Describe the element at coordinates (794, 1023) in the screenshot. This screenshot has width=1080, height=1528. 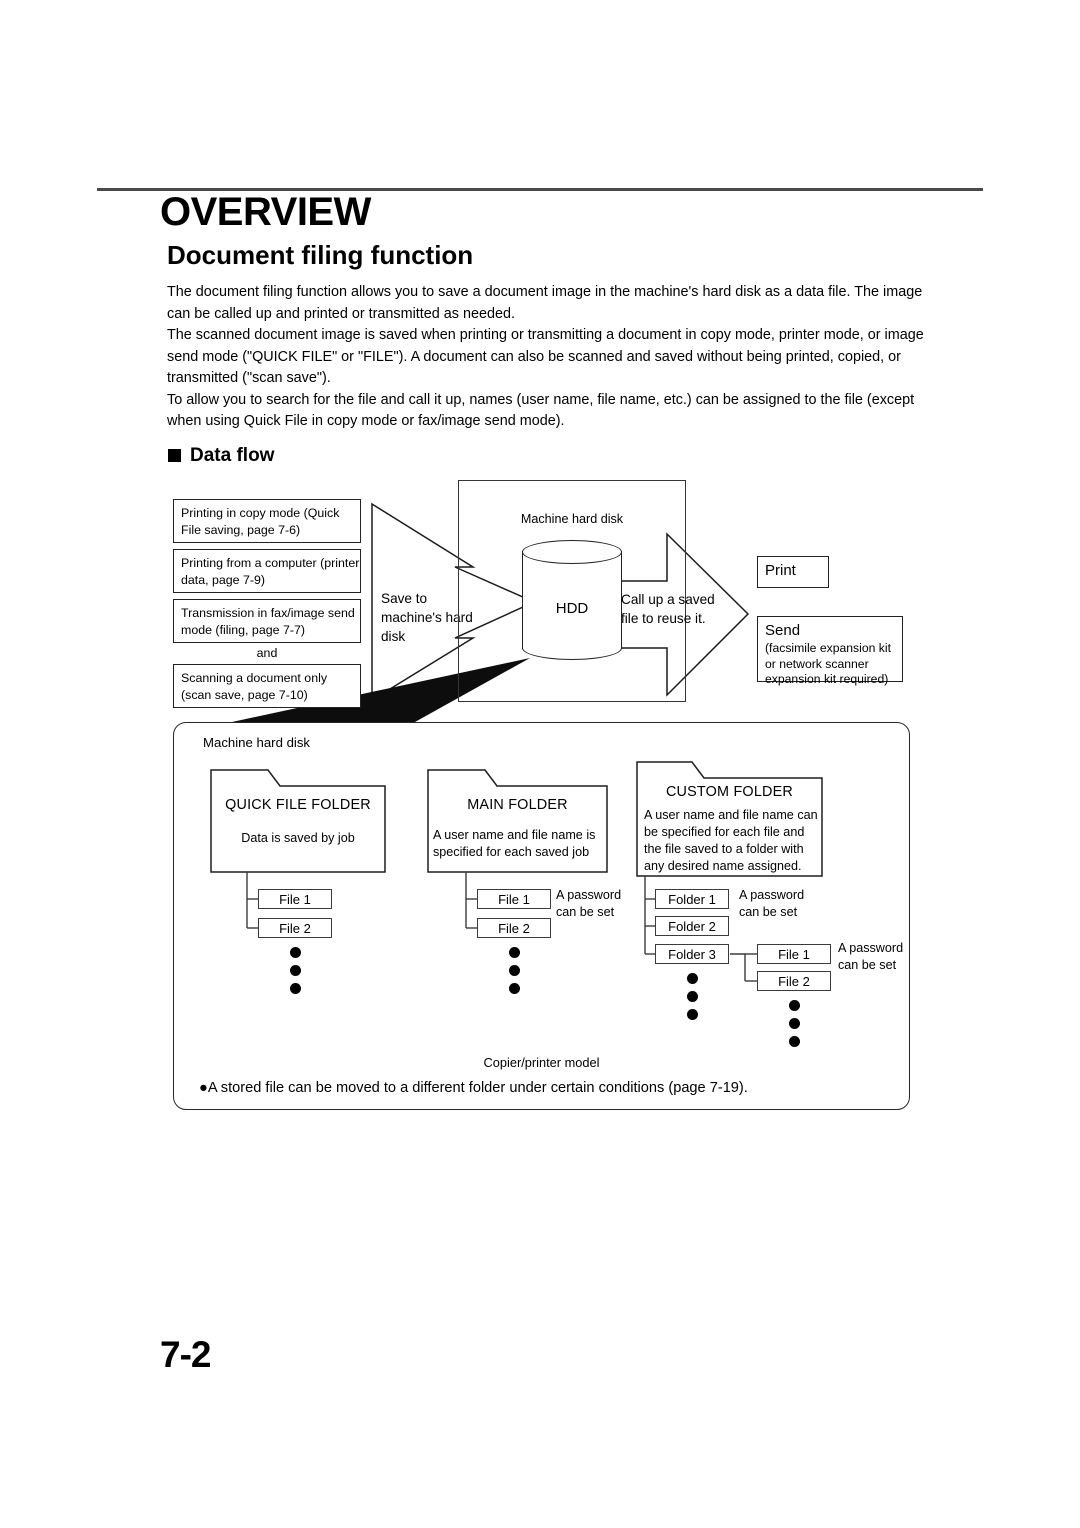
I see `customfolder-file-ellipsis-dots` at that location.